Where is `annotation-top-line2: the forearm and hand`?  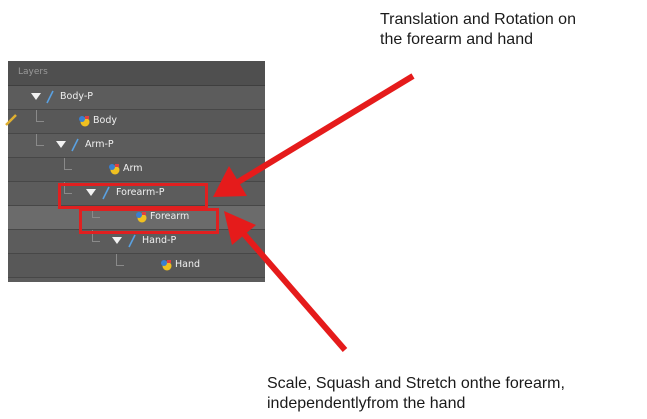 annotation-top-line2: the forearm and hand is located at coordinates (456, 39).